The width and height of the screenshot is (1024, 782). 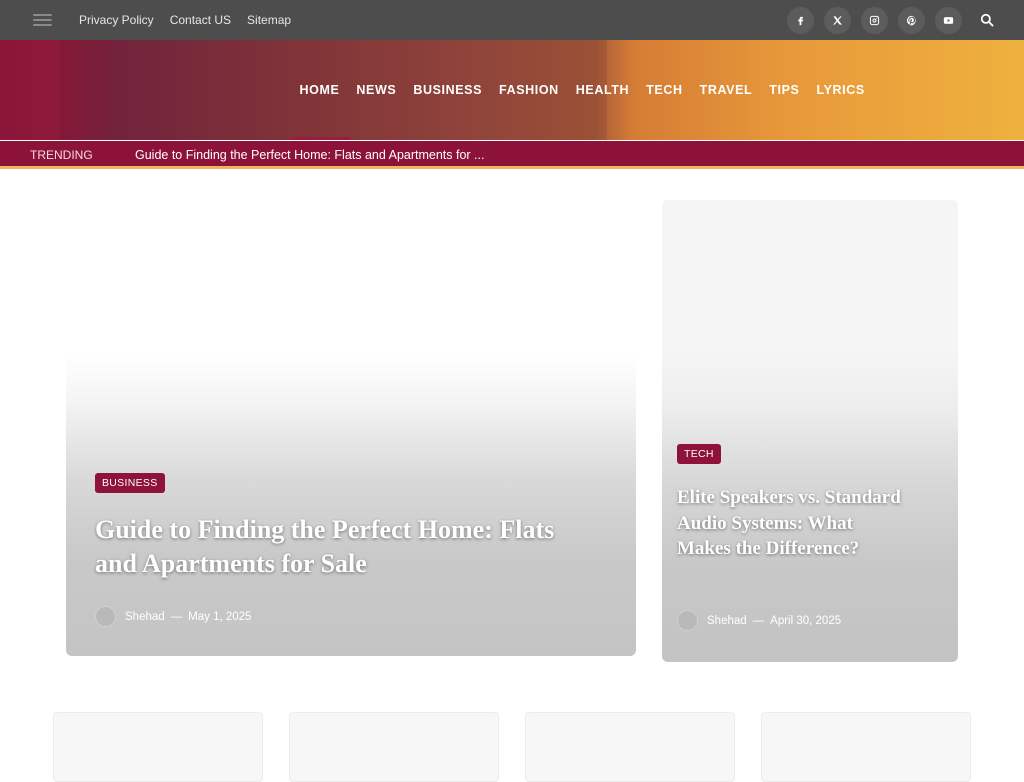 What do you see at coordinates (220, 616) in the screenshot?
I see `post-date: May 1, 2025` at bounding box center [220, 616].